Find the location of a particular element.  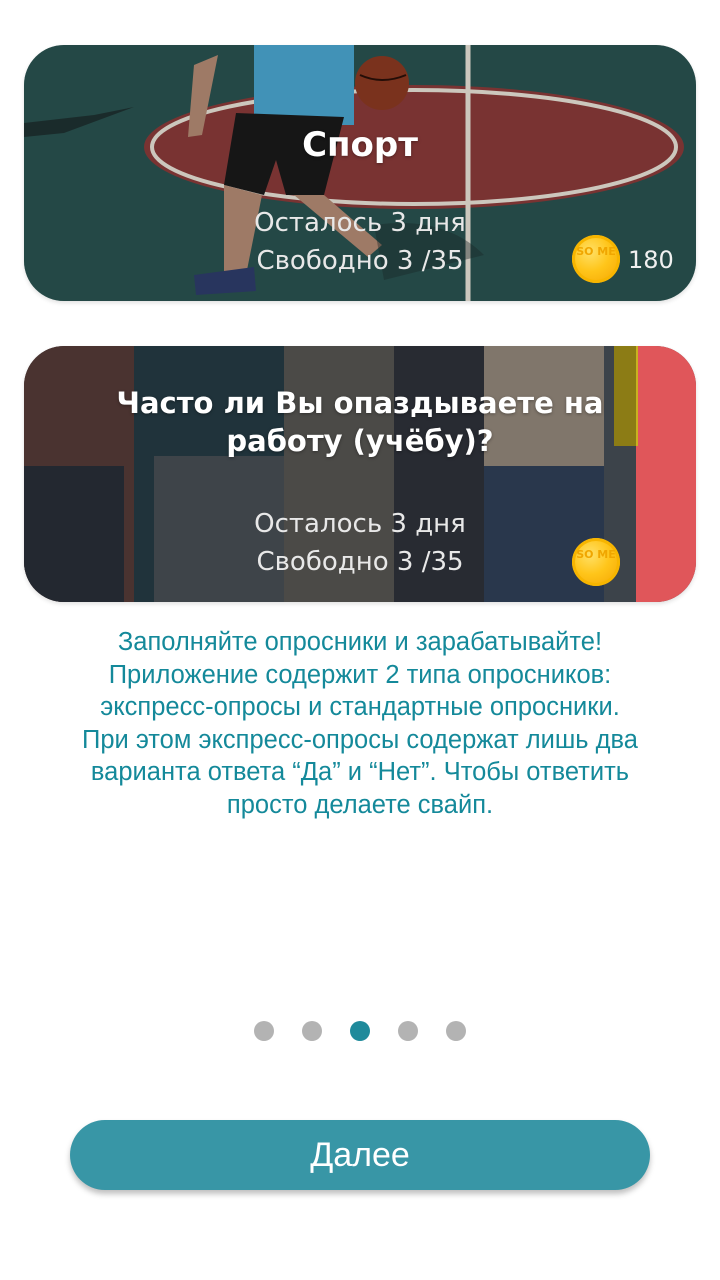

page-dot-3-active is located at coordinates (360, 1031).